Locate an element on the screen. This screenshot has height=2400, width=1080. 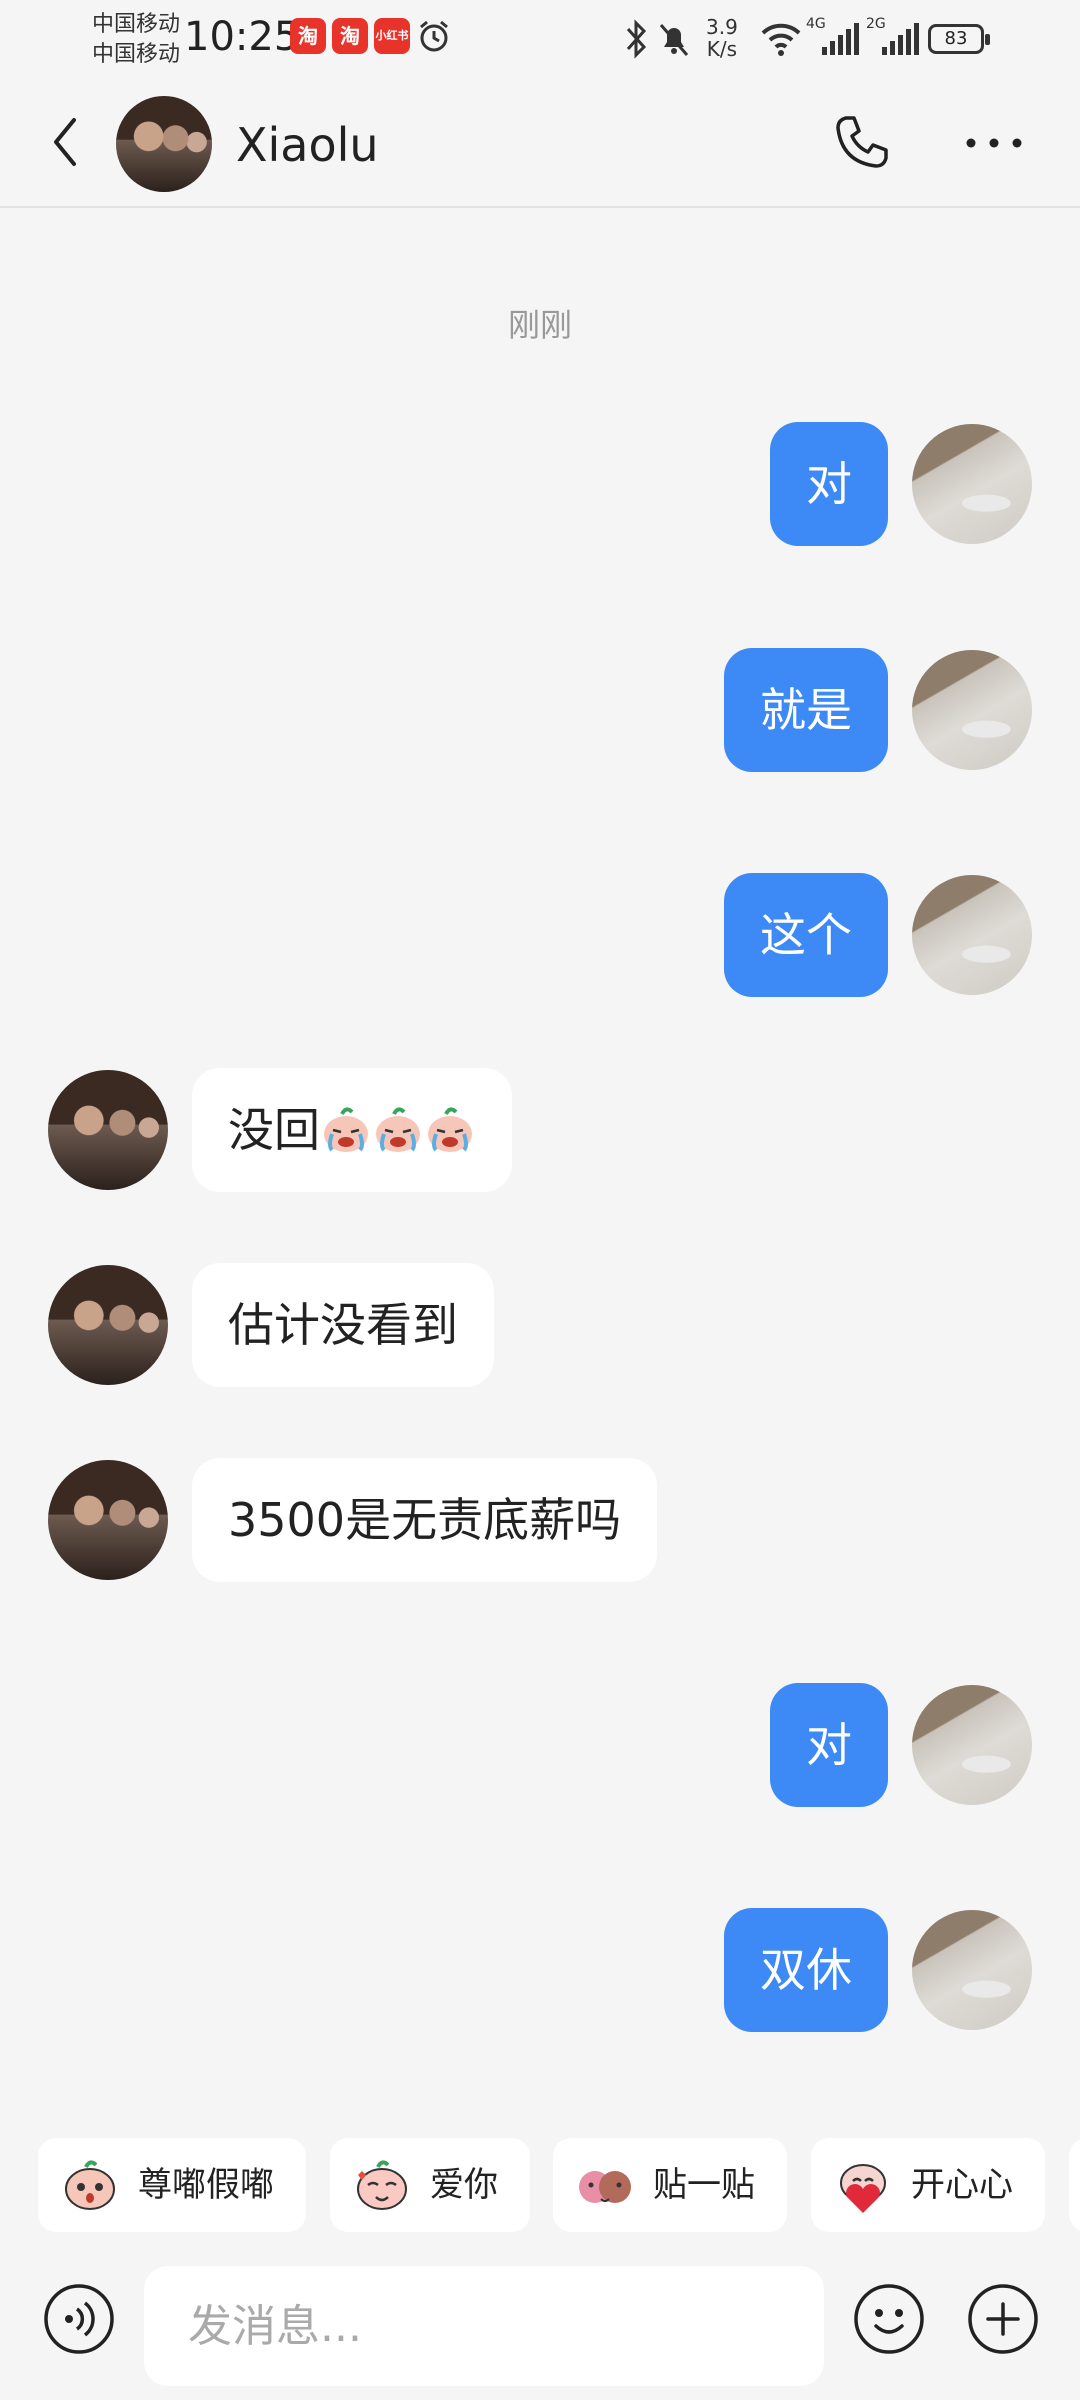
network-speed: 3.9 K/s is located at coordinates (722, 38).